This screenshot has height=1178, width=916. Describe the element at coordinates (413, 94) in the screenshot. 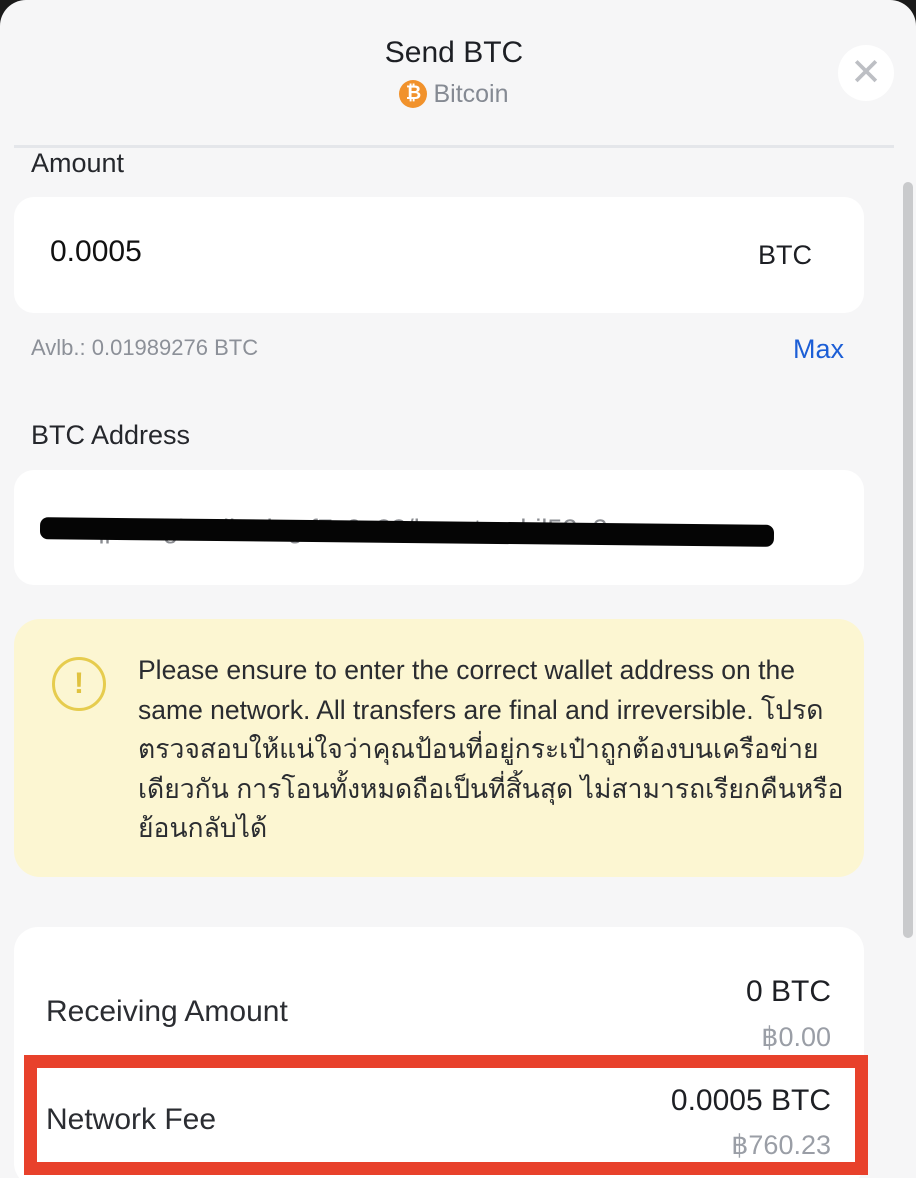

I see `bitcoin-icon: ₿` at that location.